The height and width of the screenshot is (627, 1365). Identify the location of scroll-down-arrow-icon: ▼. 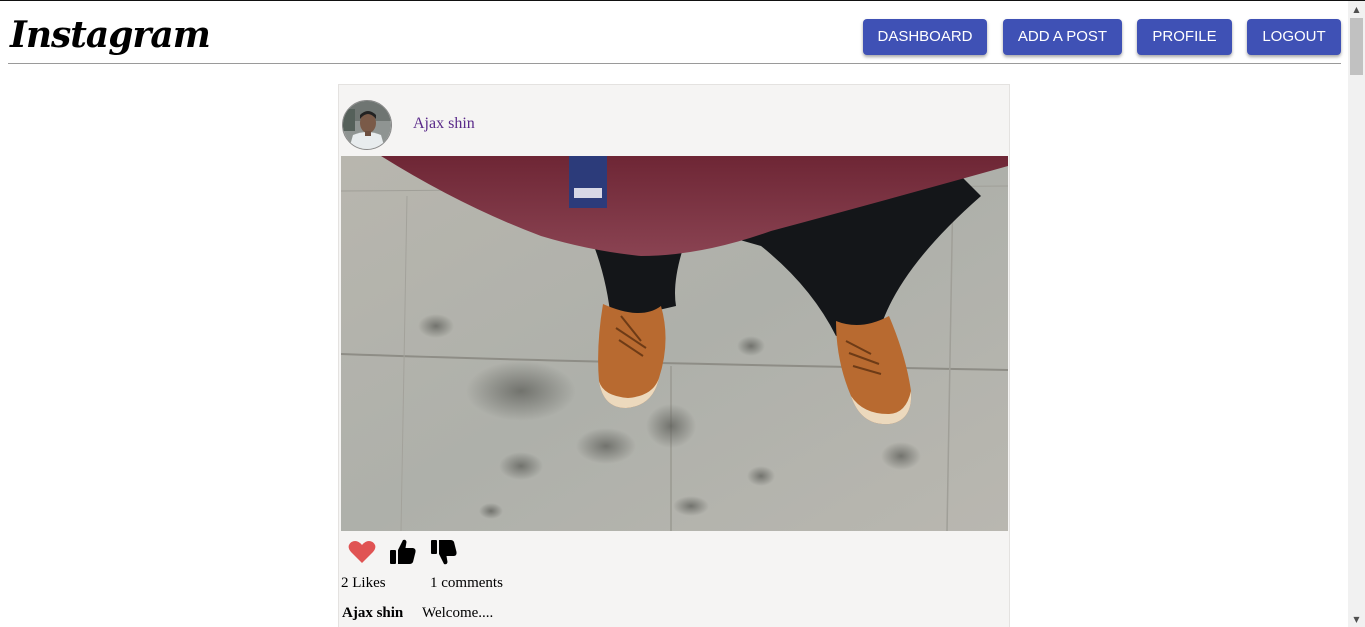
(1356, 619).